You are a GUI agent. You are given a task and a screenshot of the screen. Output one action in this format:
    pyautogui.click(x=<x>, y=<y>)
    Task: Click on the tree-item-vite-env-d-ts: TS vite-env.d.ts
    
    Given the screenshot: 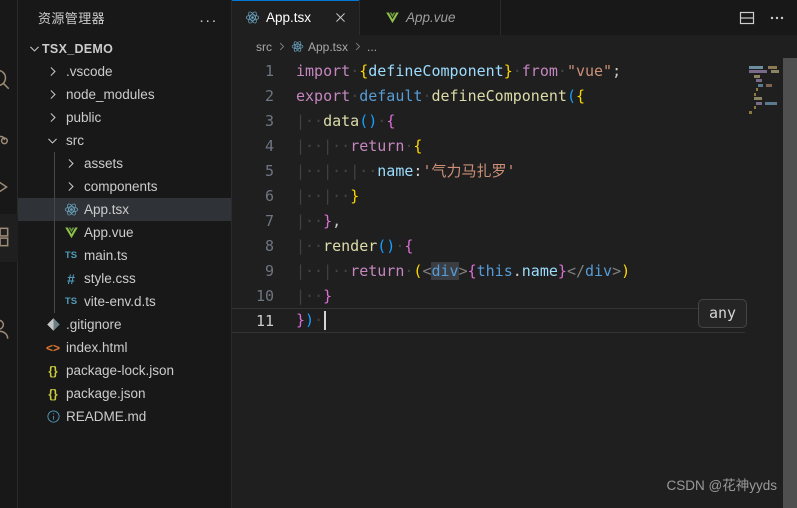 What is the action you would take?
    pyautogui.click(x=124, y=301)
    